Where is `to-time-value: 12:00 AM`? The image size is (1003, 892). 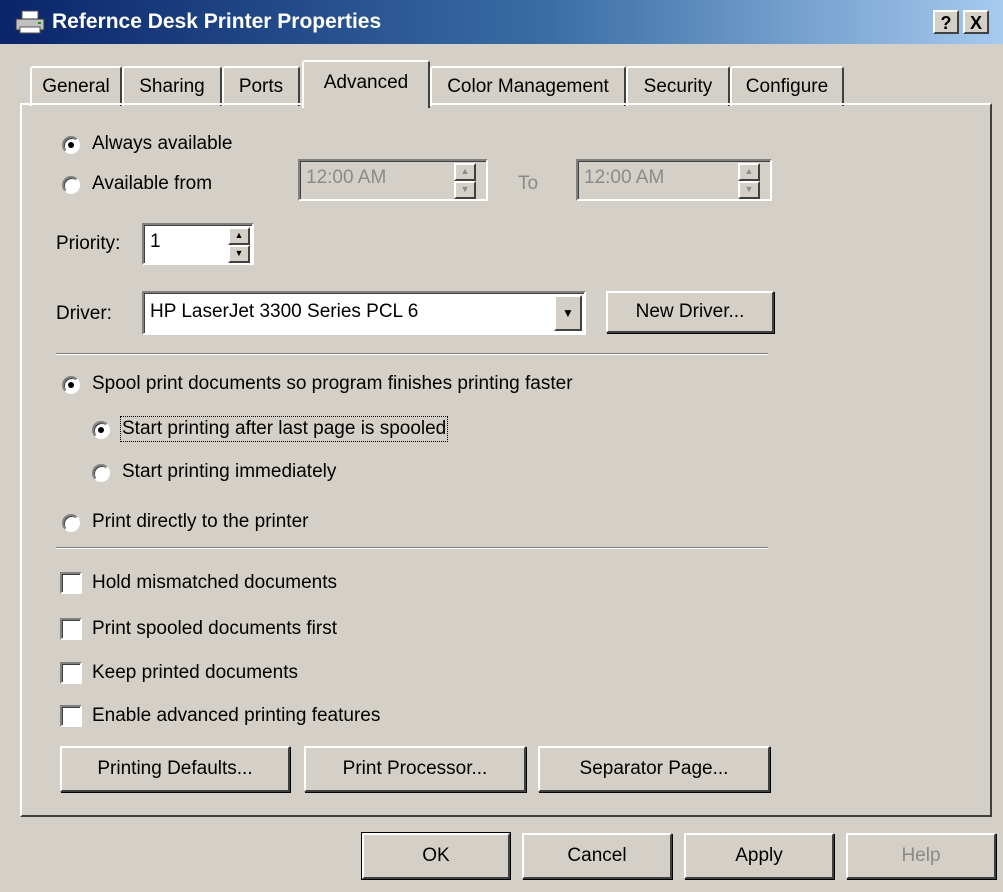 to-time-value: 12:00 AM is located at coordinates (624, 177).